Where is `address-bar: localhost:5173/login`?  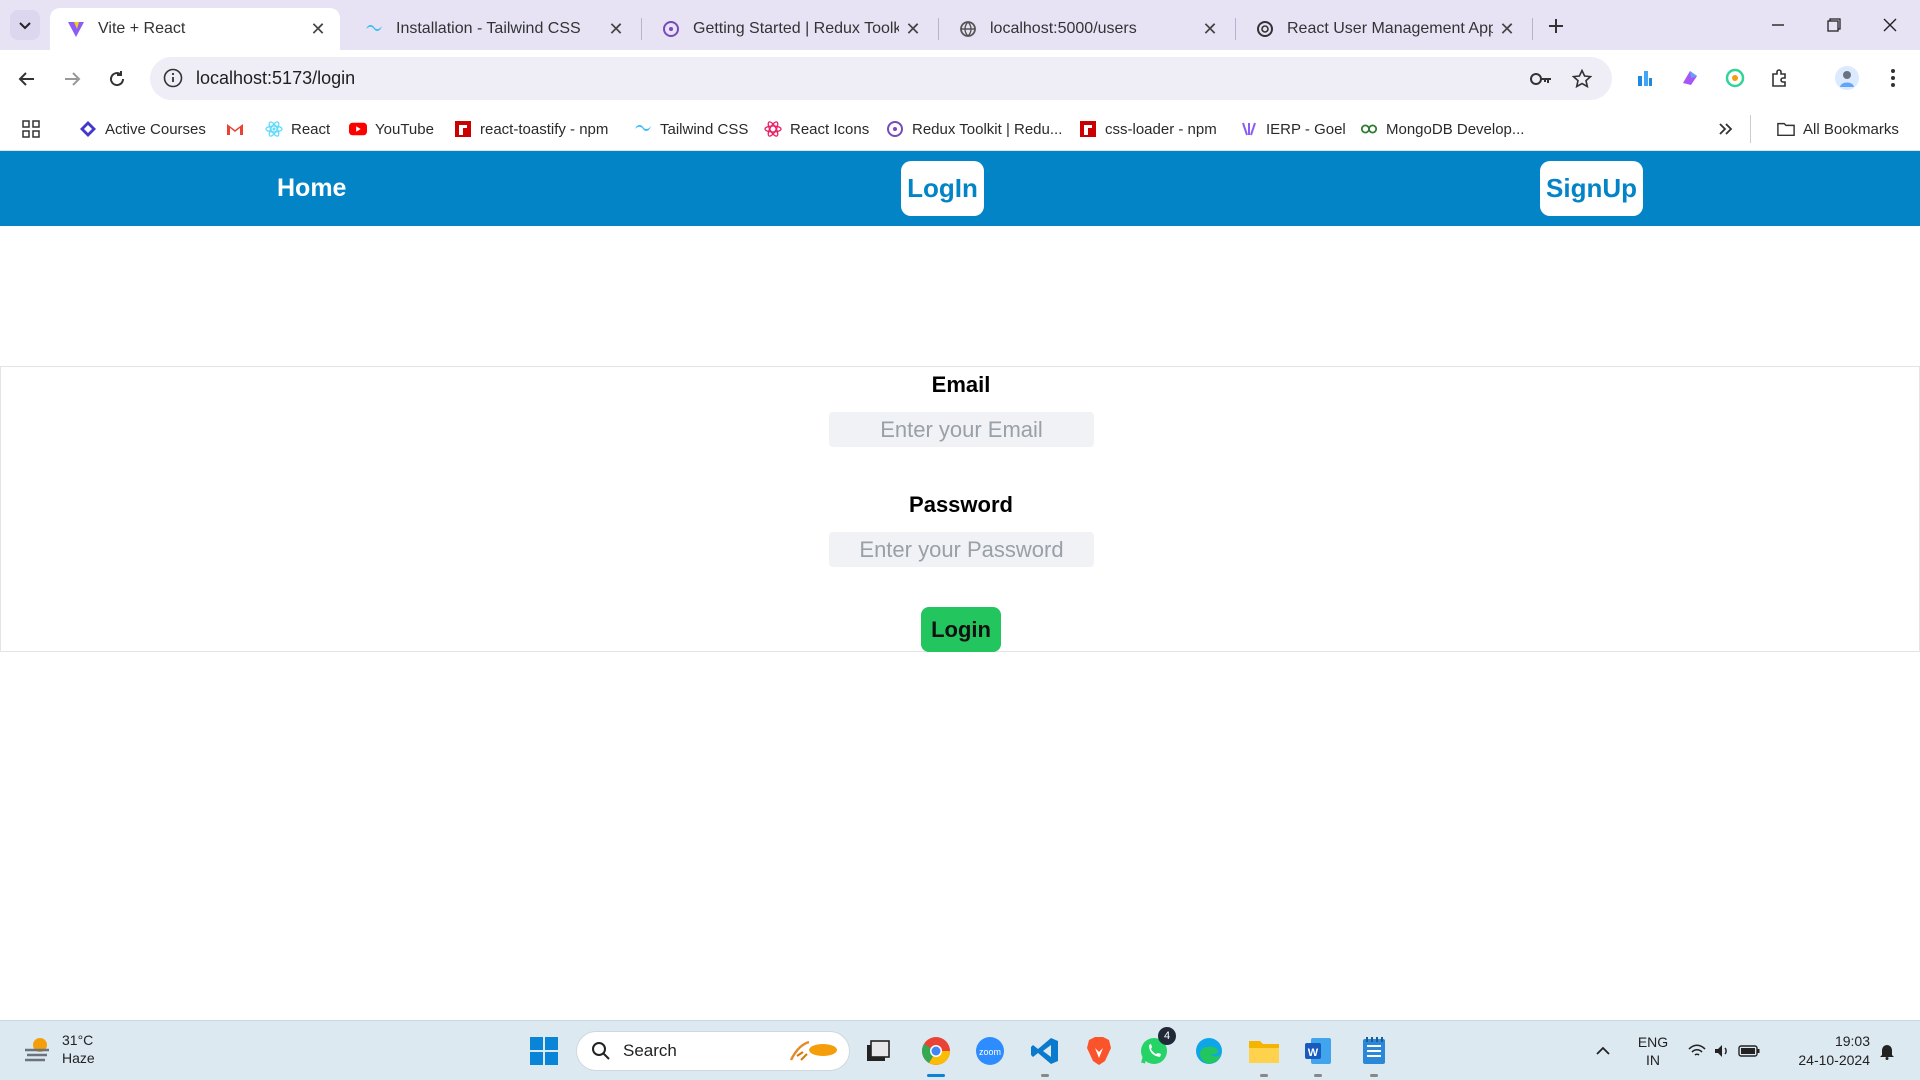
address-bar: localhost:5173/login is located at coordinates (881, 78).